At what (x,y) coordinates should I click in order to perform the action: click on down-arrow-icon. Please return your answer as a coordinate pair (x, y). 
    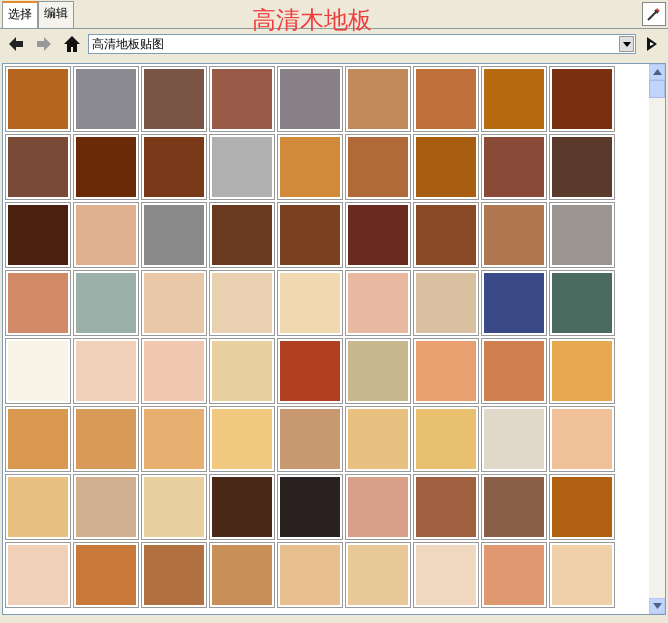
    Looking at the image, I should click on (657, 606).